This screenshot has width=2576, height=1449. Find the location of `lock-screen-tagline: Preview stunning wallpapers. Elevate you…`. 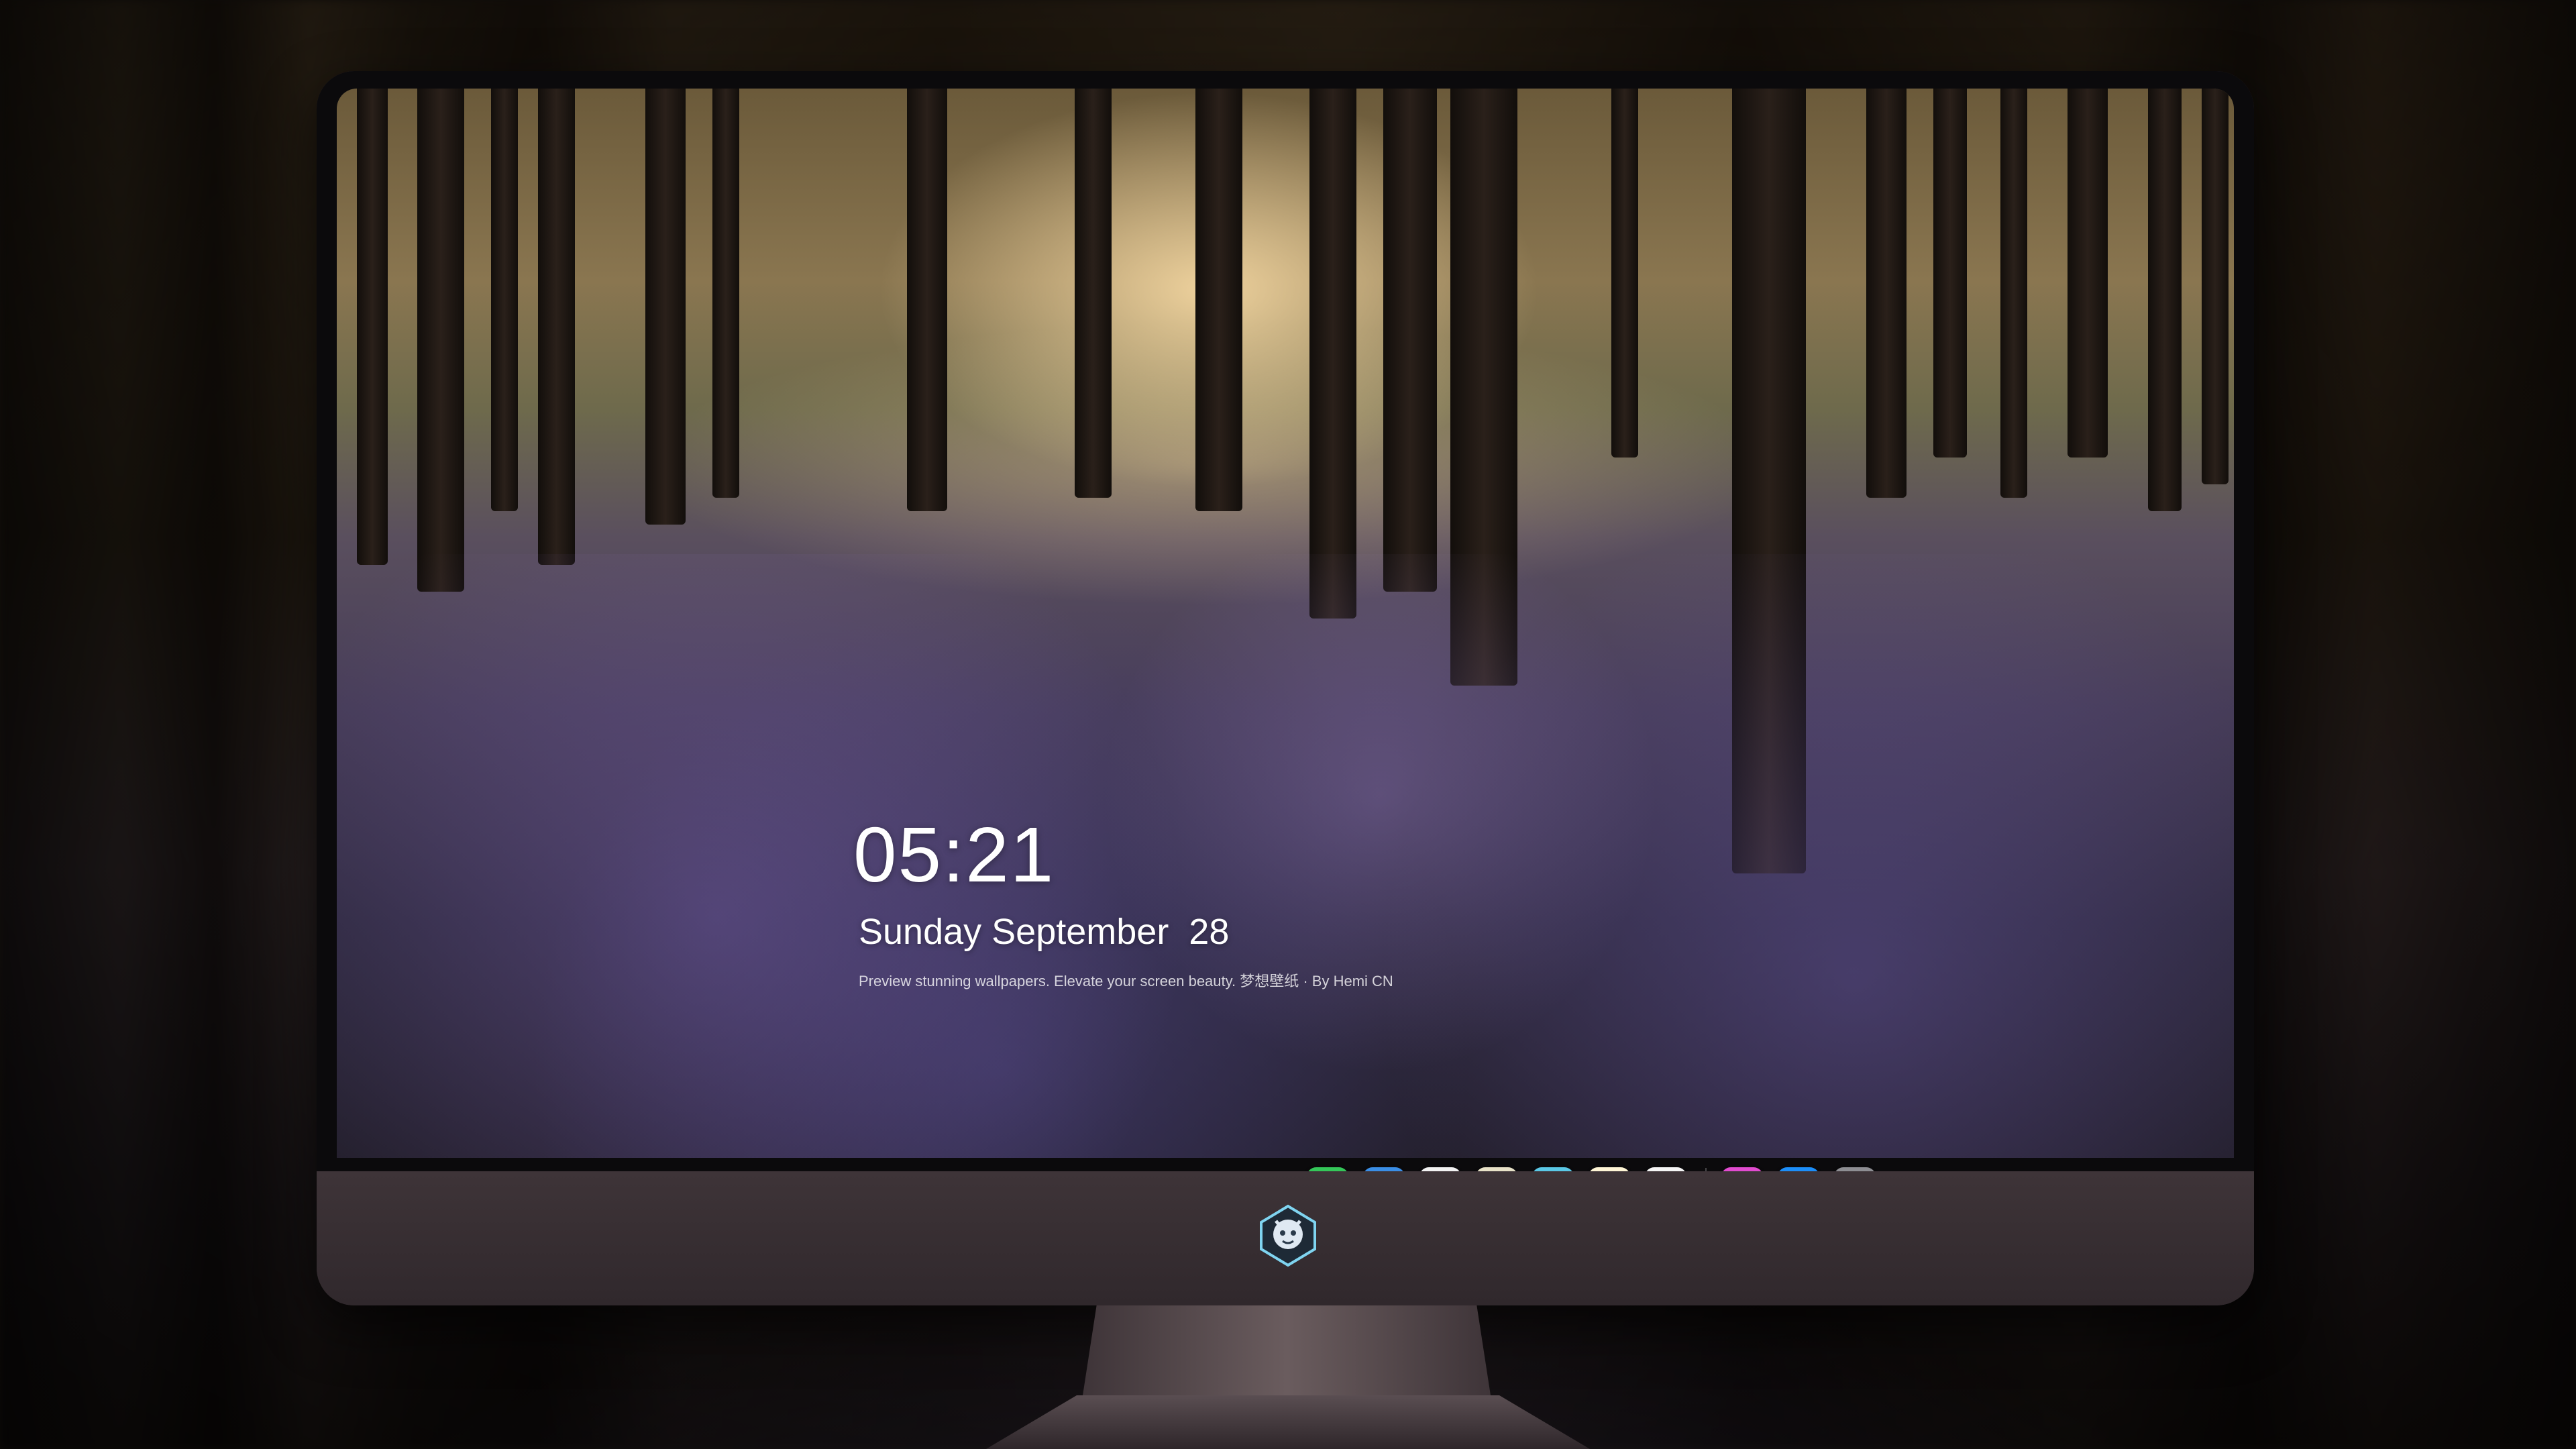

lock-screen-tagline: Preview stunning wallpapers. Elevate you… is located at coordinates (1126, 981).